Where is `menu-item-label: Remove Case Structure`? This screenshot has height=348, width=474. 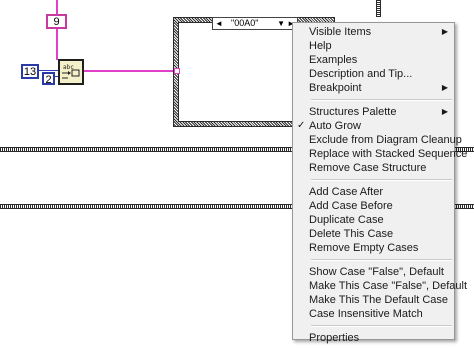 menu-item-label: Remove Case Structure is located at coordinates (368, 168).